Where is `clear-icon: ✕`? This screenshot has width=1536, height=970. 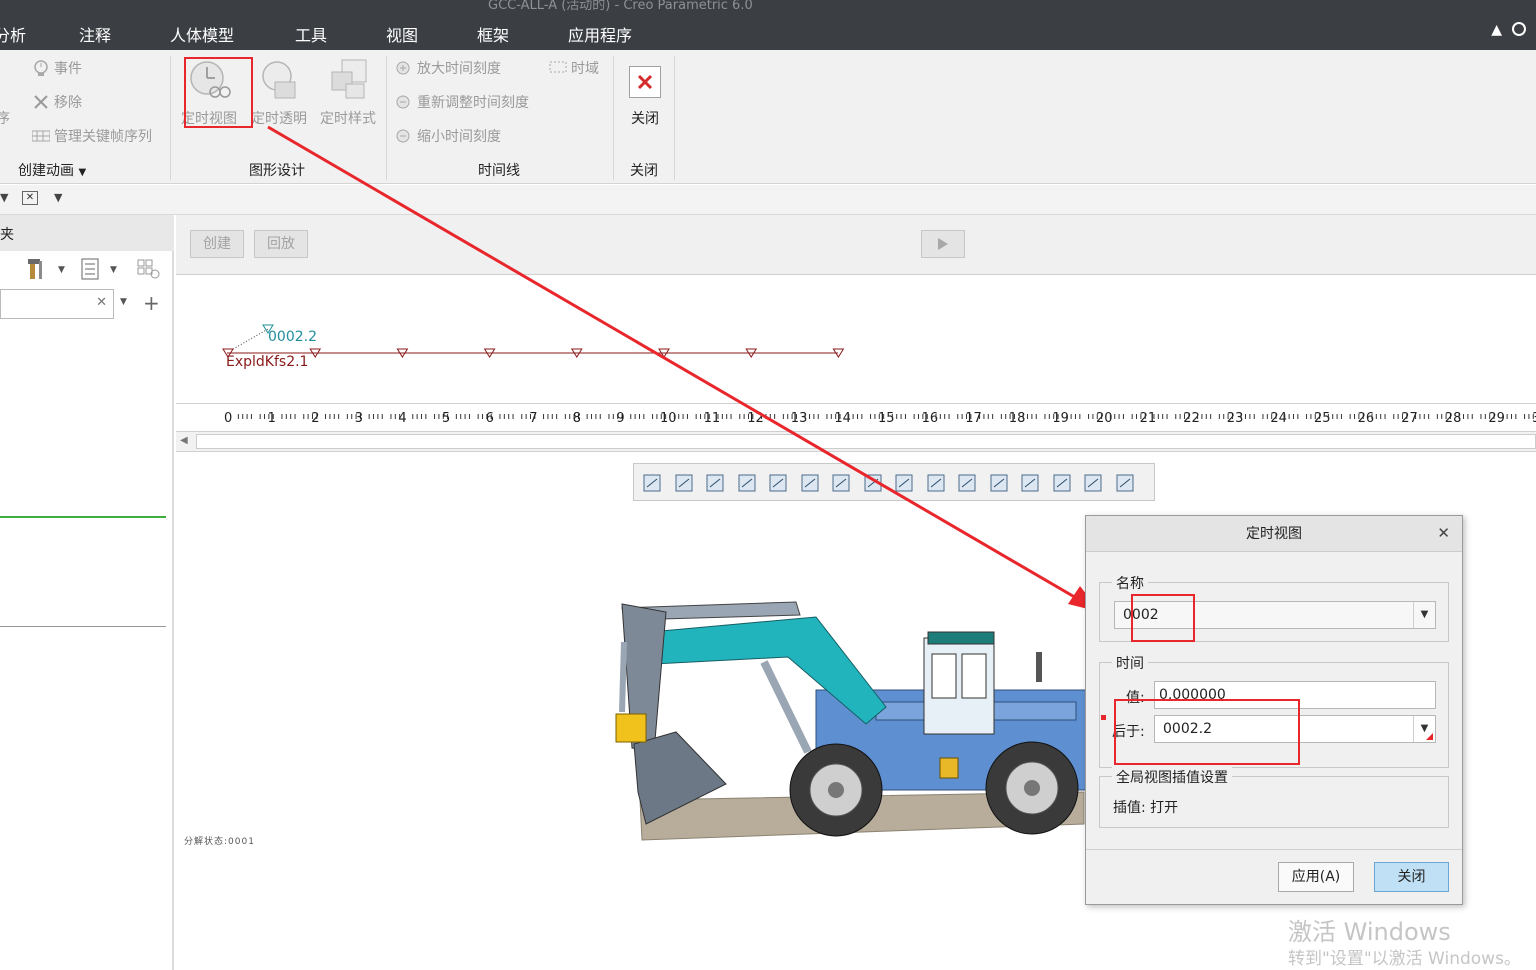 clear-icon: ✕ is located at coordinates (101, 302).